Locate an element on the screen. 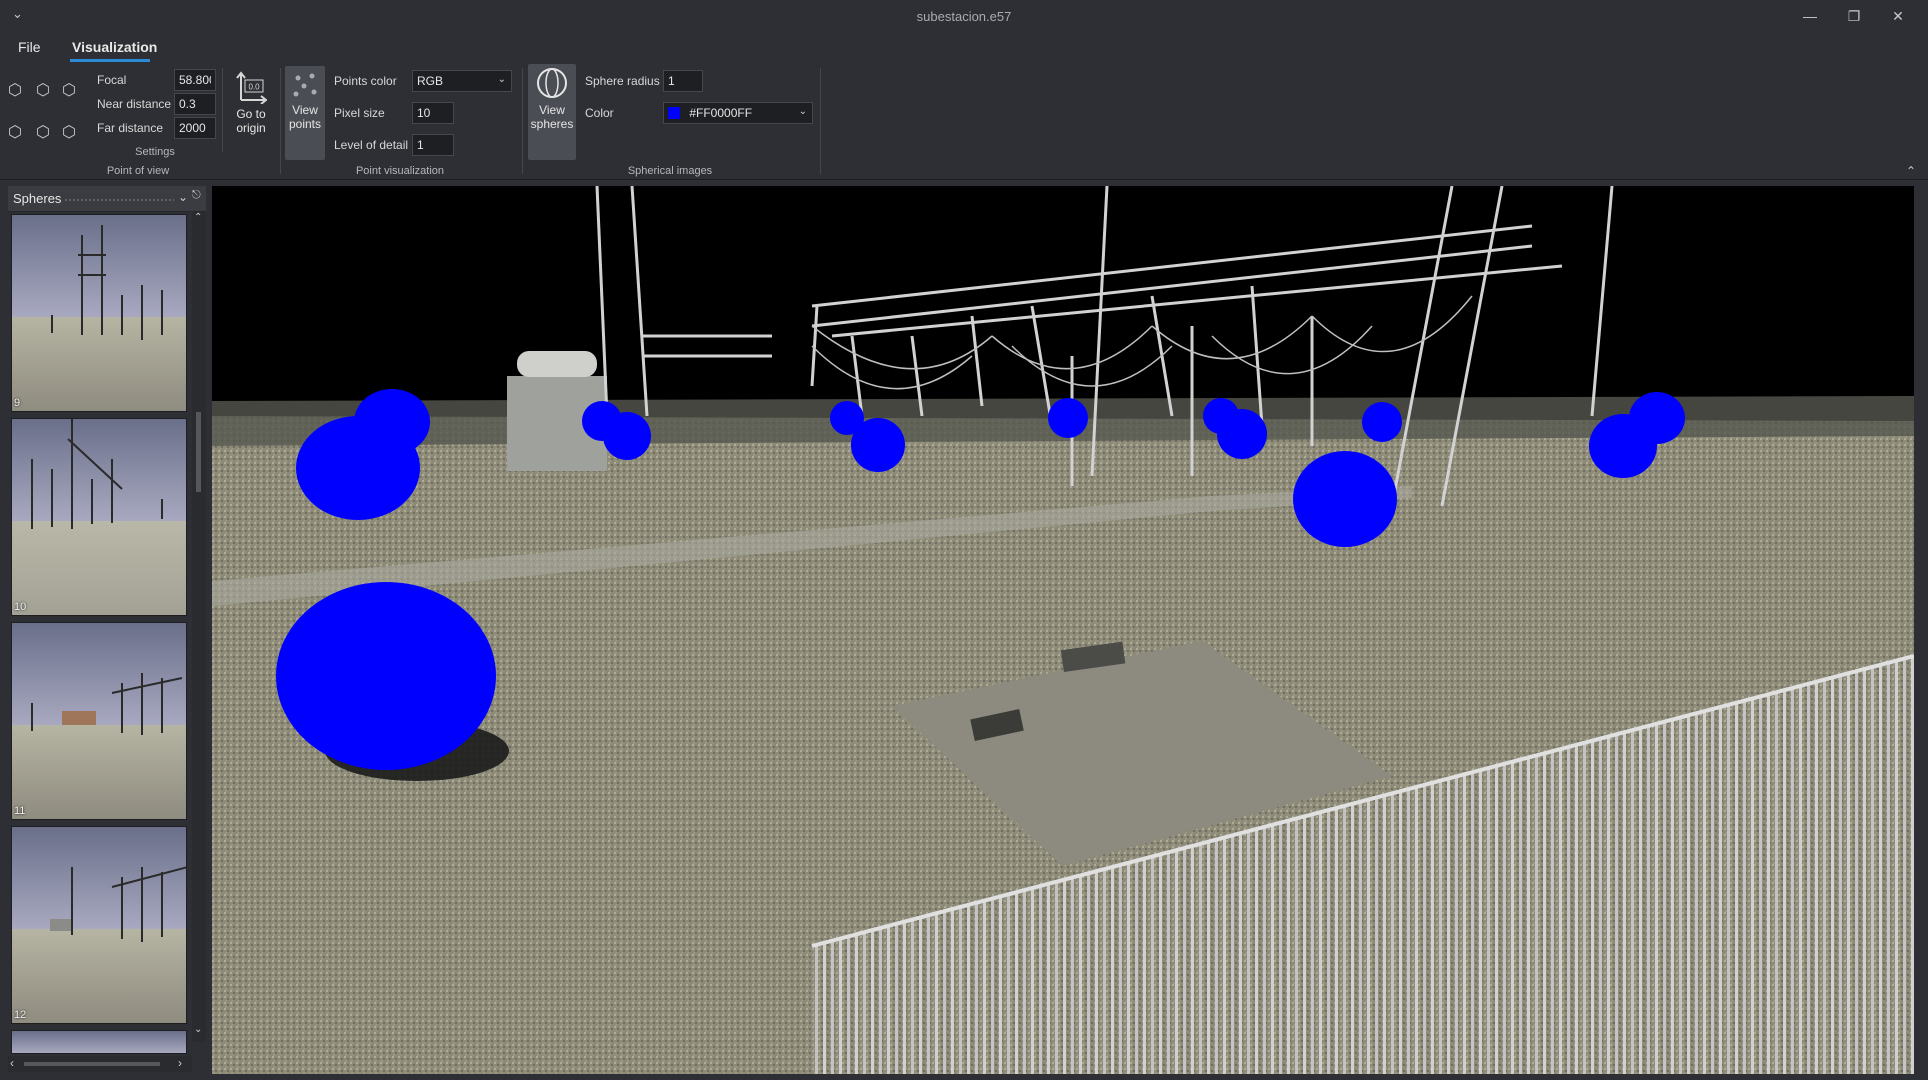 The width and height of the screenshot is (1928, 1080). menu-bar: File Visualization is located at coordinates (964, 48).